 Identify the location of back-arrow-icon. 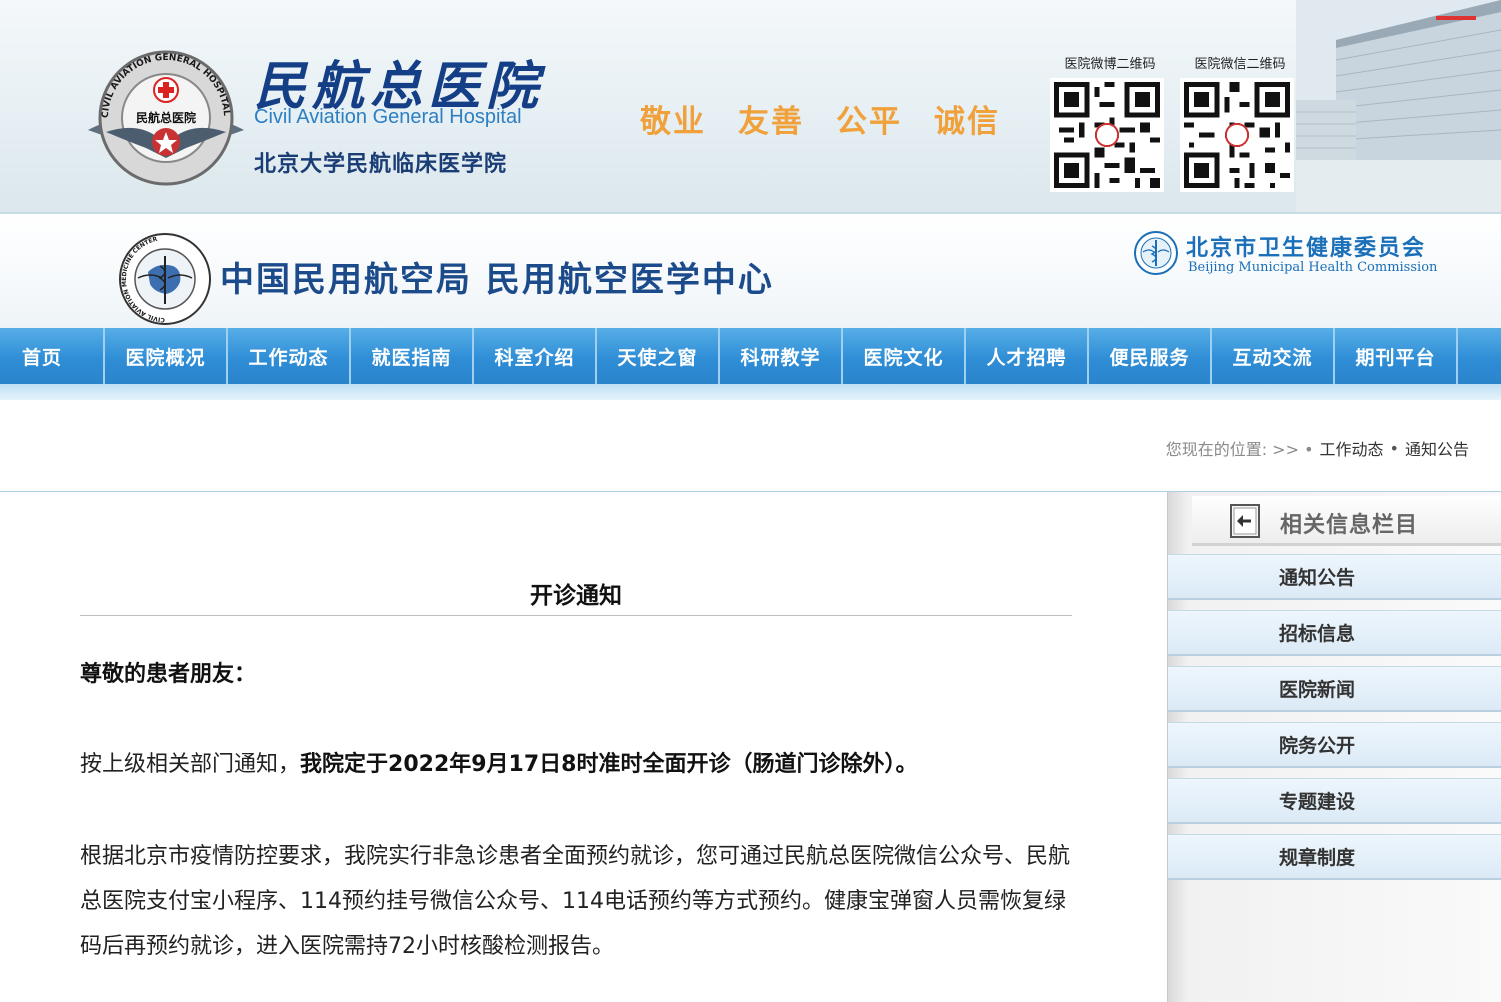
(1245, 521).